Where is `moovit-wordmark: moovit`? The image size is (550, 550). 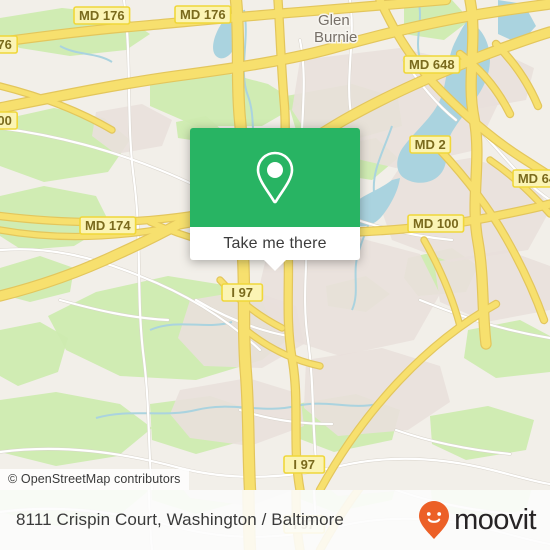
moovit-wordmark: moovit is located at coordinates (495, 519).